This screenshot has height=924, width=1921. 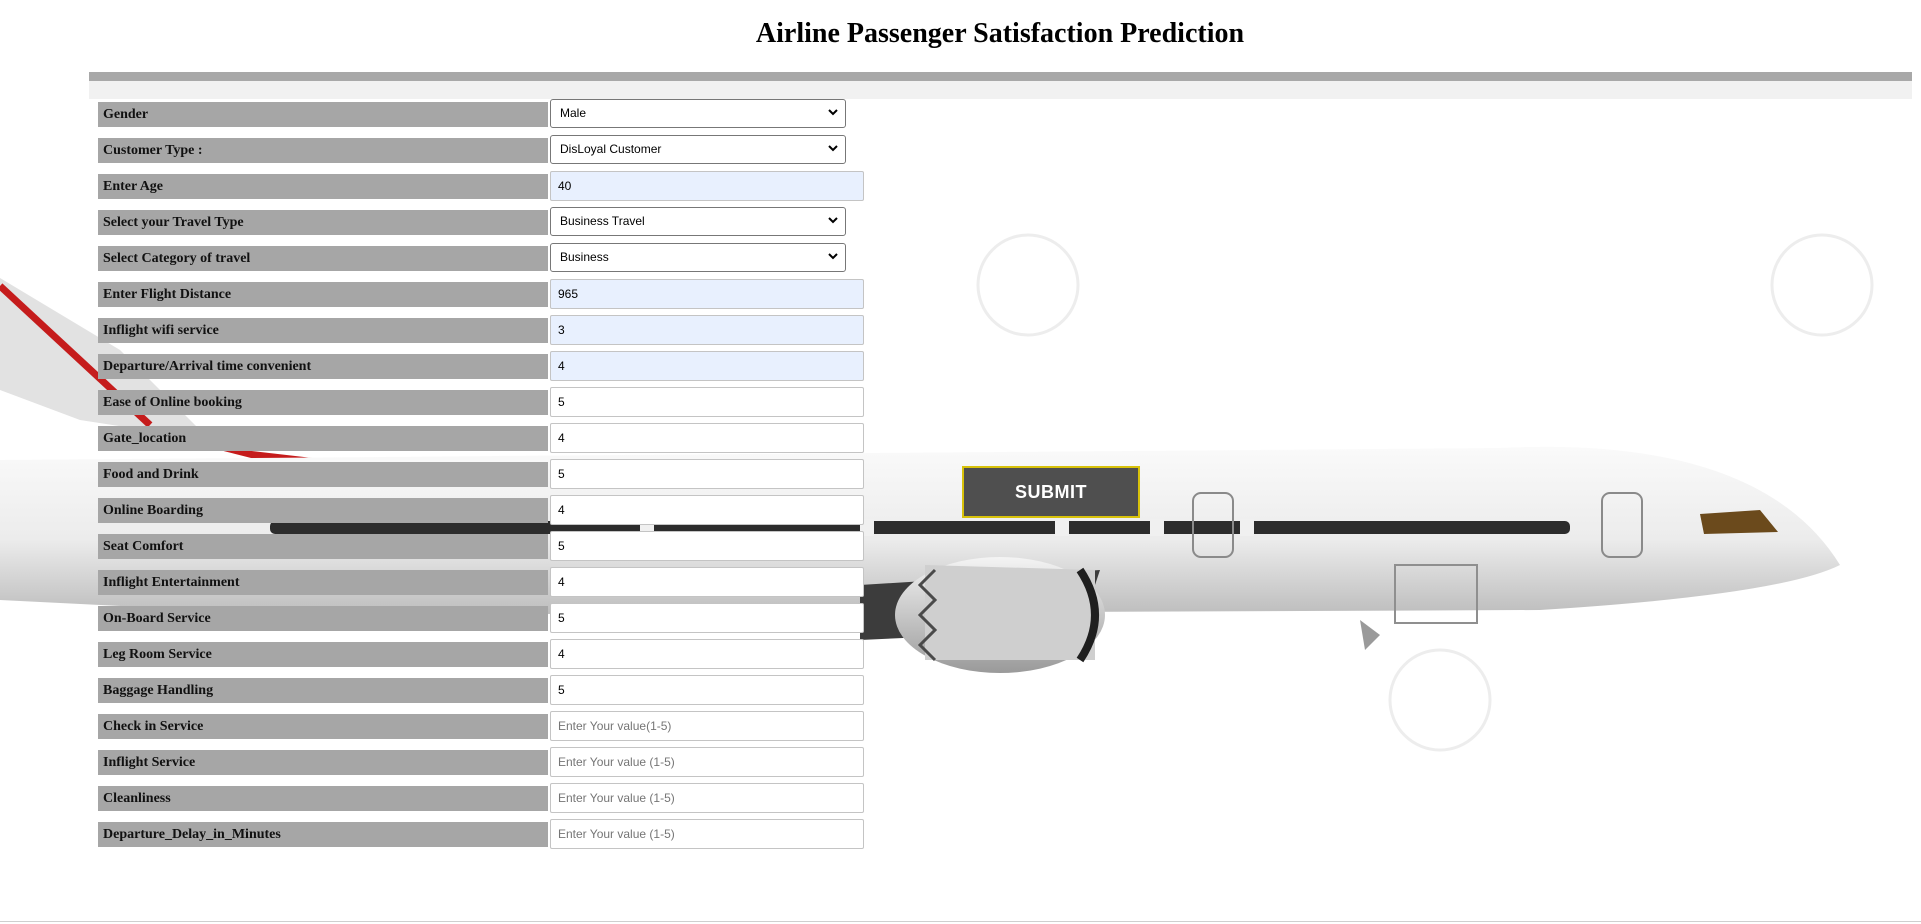 I want to click on seat-comfort-input, so click(x=707, y=546).